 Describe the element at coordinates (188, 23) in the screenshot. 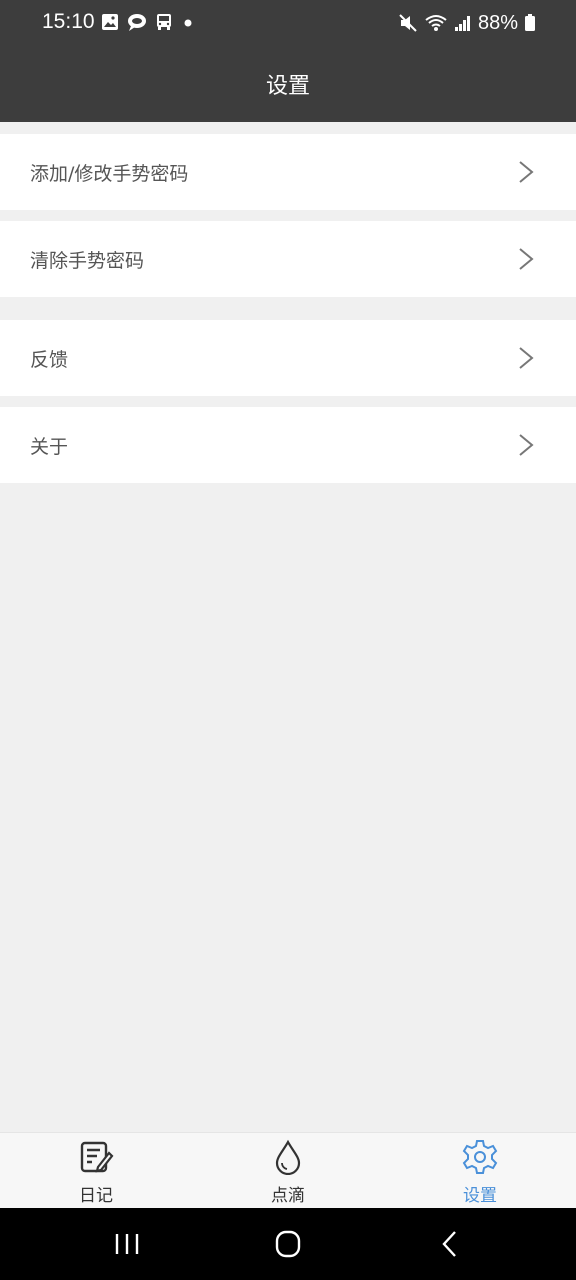

I see `dot-icon` at that location.